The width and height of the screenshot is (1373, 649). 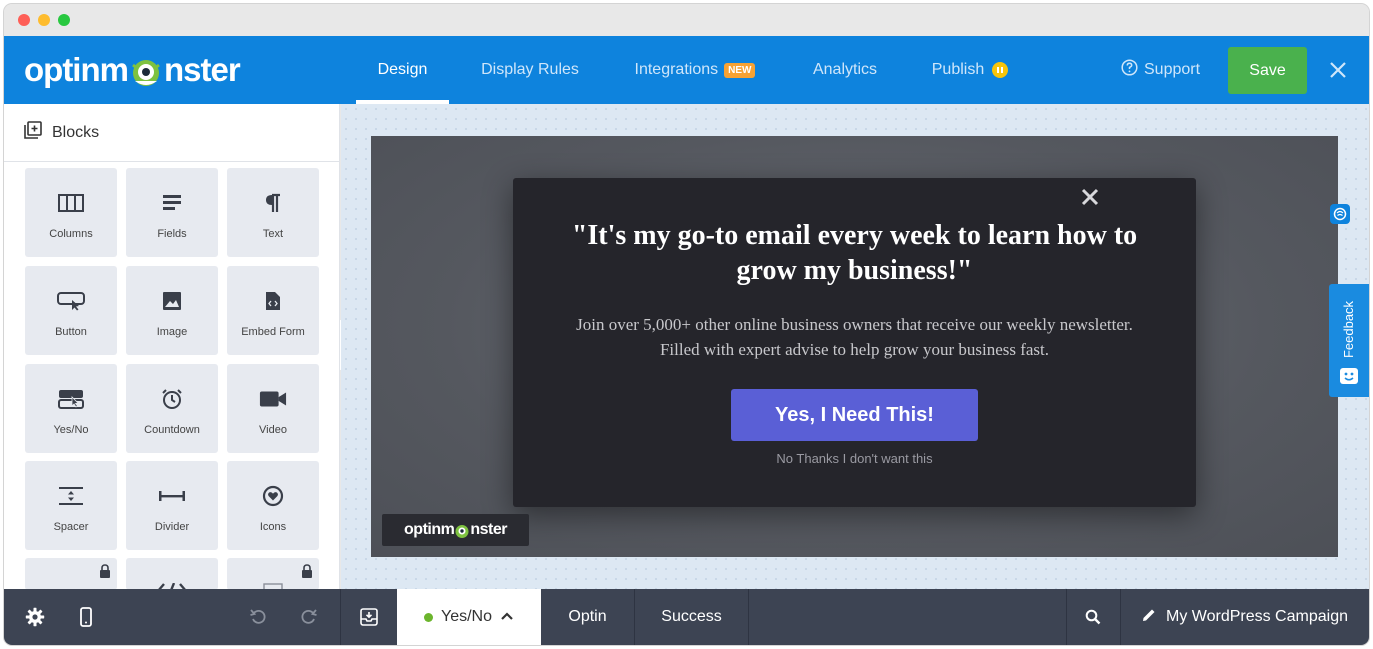 What do you see at coordinates (462, 531) in the screenshot?
I see `monster-small-icon` at bounding box center [462, 531].